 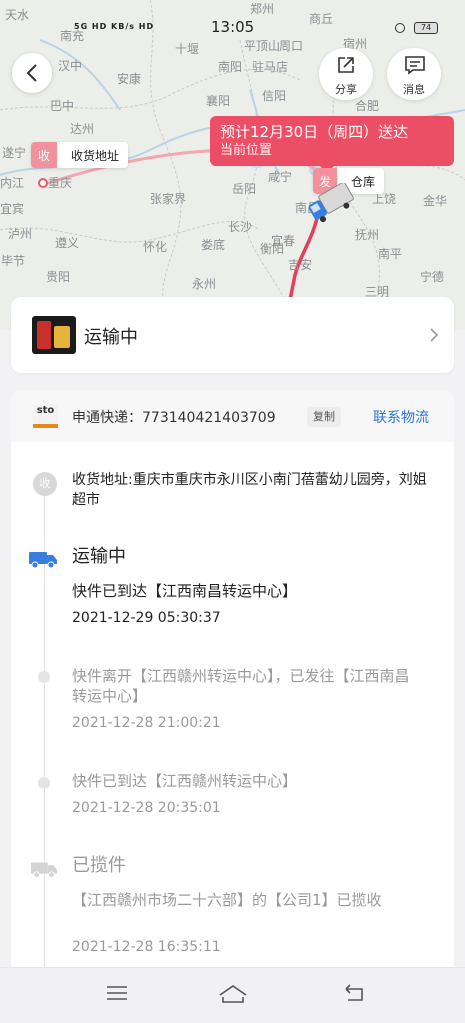 What do you see at coordinates (244, 189) in the screenshot?
I see `map-city: 岳阳` at bounding box center [244, 189].